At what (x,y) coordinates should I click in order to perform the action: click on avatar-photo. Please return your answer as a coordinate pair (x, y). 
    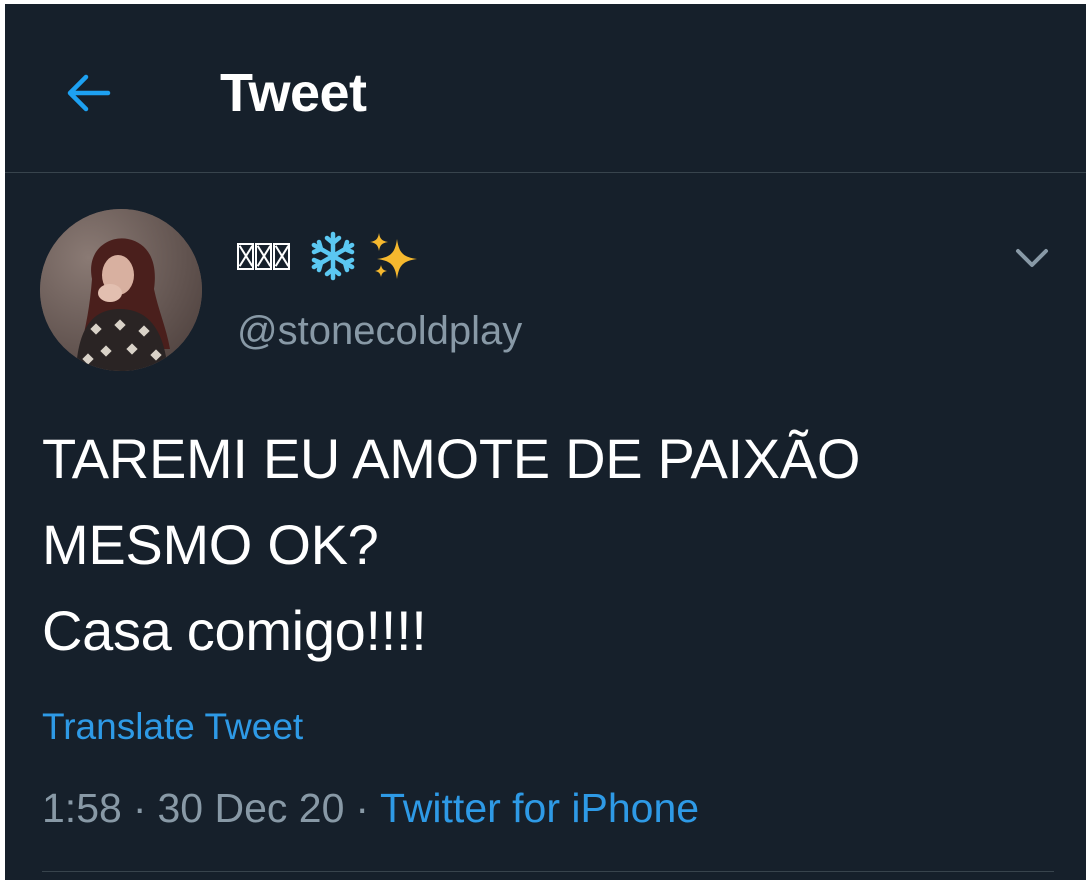
    Looking at the image, I should click on (121, 290).